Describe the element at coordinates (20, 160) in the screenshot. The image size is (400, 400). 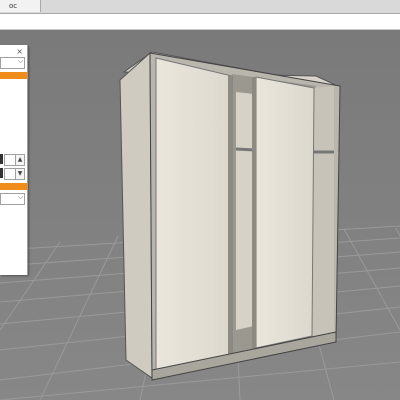
I see `width-stepper: ▲` at that location.